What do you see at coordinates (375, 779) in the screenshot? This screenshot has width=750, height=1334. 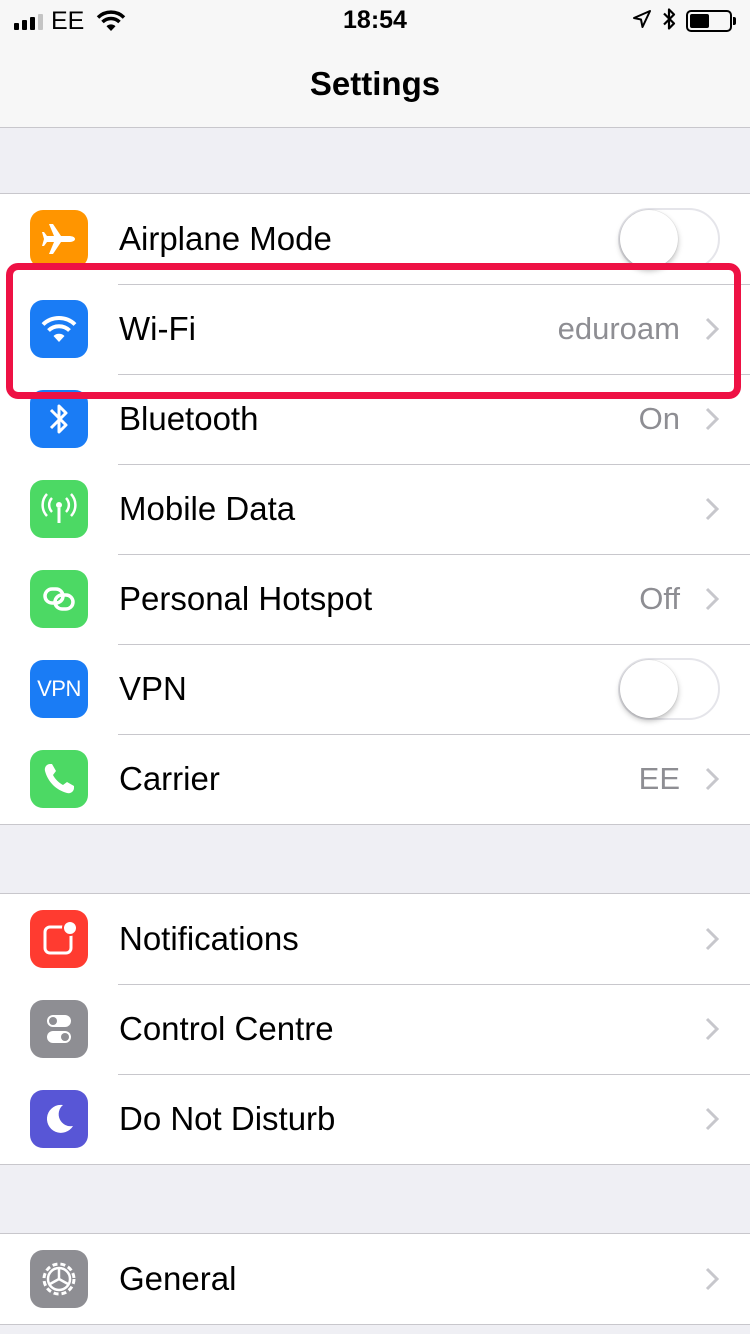 I see `settings-row-carrier: Carrier EE` at bounding box center [375, 779].